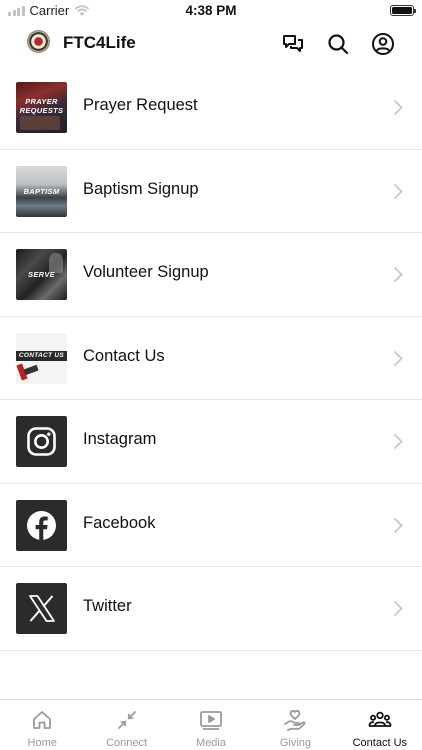  What do you see at coordinates (211, 442) in the screenshot?
I see `list-item-instagram: Instagram` at bounding box center [211, 442].